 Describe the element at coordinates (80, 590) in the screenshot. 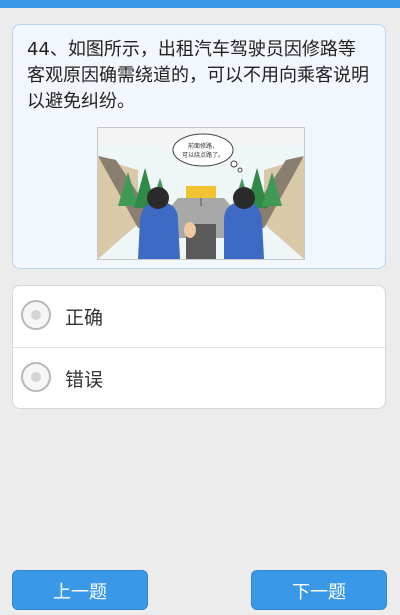

I see `prev-question-button: 上一题` at that location.